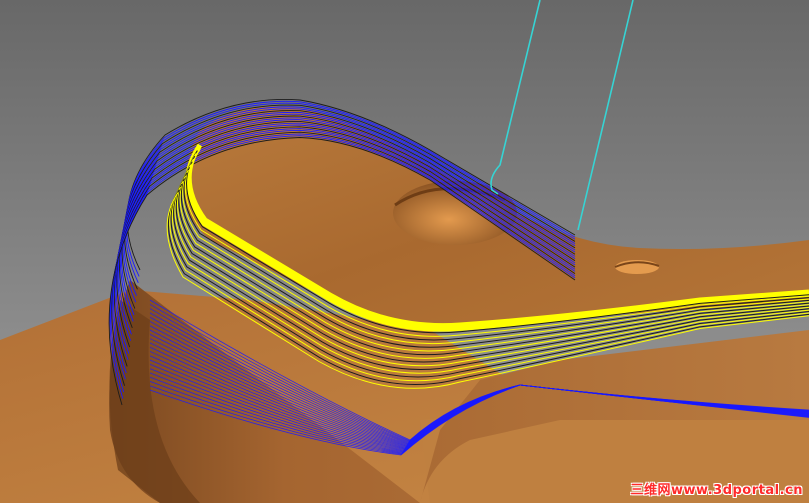  What do you see at coordinates (716, 490) in the screenshot?
I see `watermark-text: 三维网www.3dportal.cn` at bounding box center [716, 490].